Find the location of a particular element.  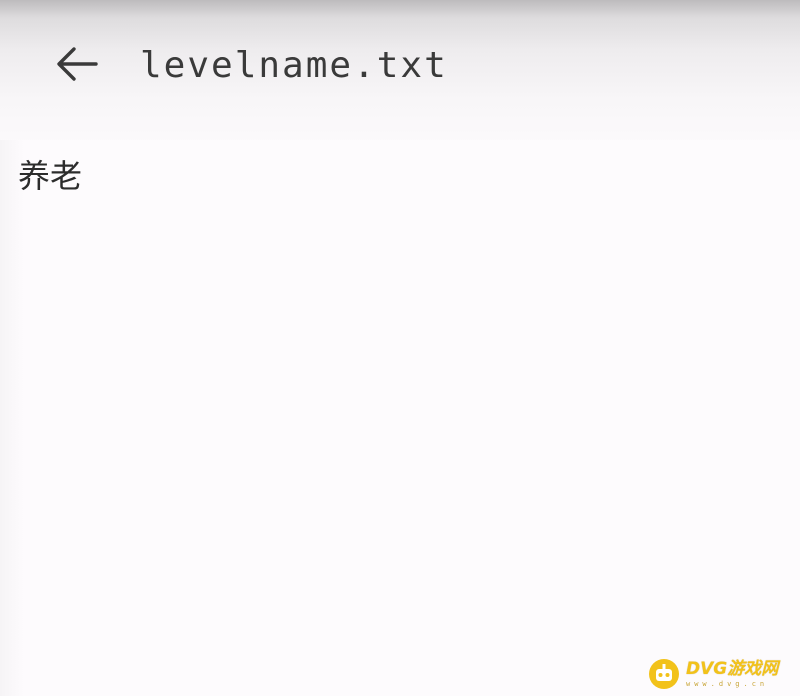

gamepad-robot-icon is located at coordinates (664, 674).